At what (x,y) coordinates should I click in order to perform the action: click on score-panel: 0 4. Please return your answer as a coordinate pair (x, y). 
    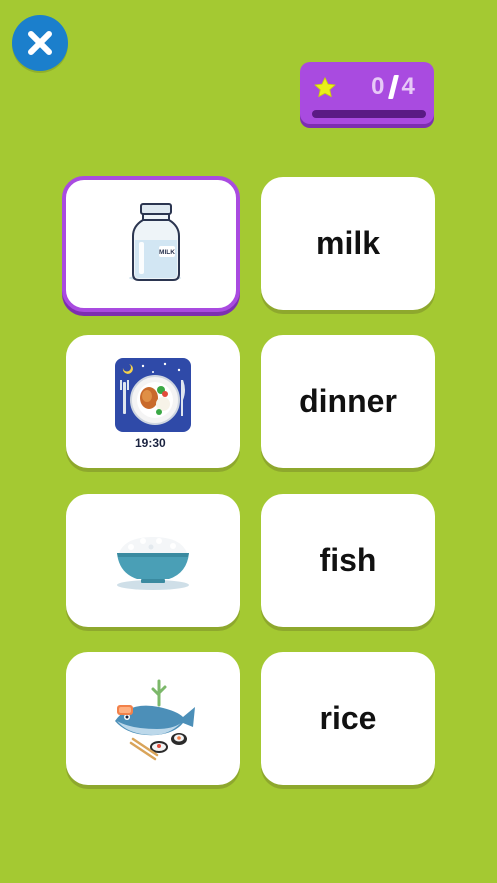
    Looking at the image, I should click on (367, 93).